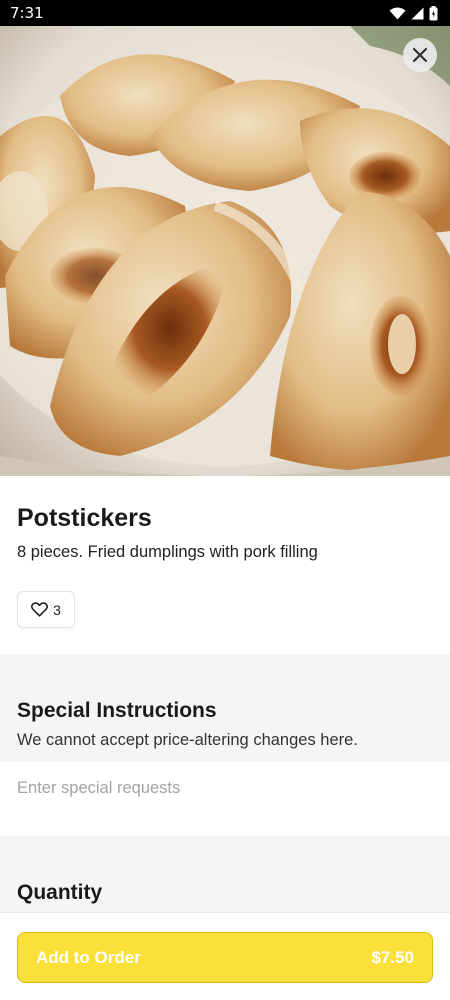 This screenshot has height=1000, width=450. What do you see at coordinates (225, 799) in the screenshot?
I see `special-requests-input` at bounding box center [225, 799].